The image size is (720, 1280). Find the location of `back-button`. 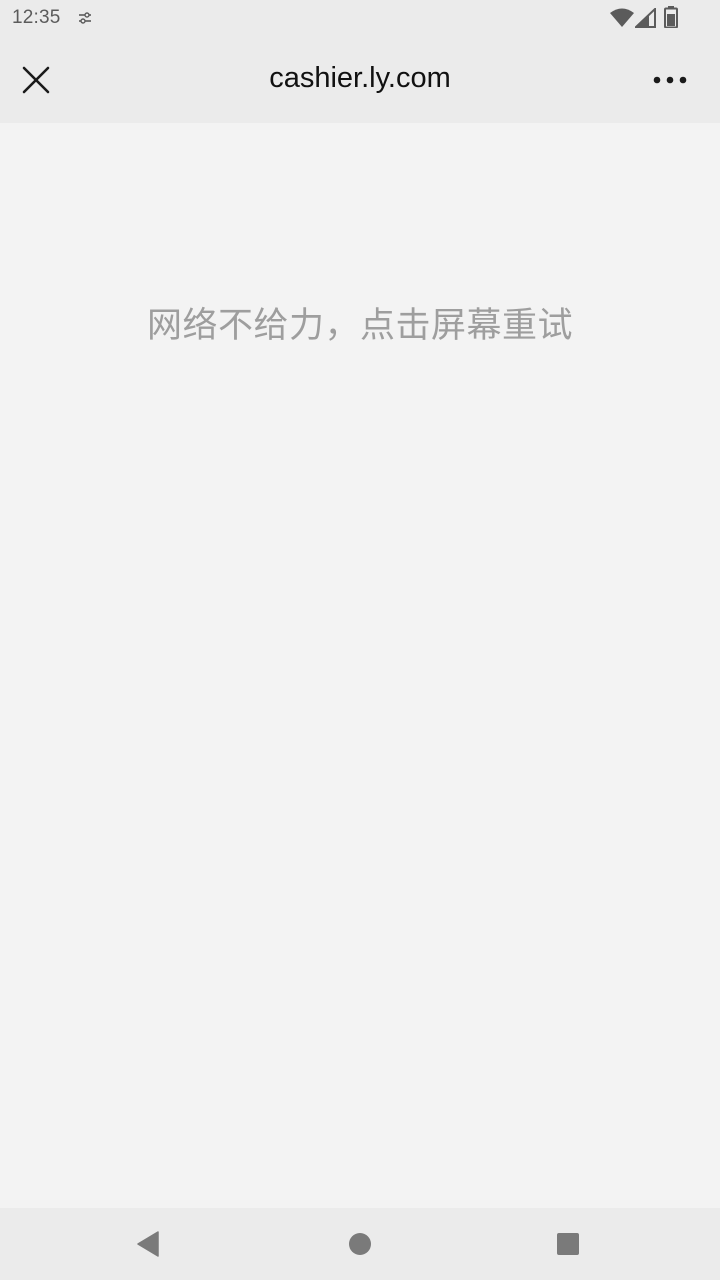

back-button is located at coordinates (148, 1244).